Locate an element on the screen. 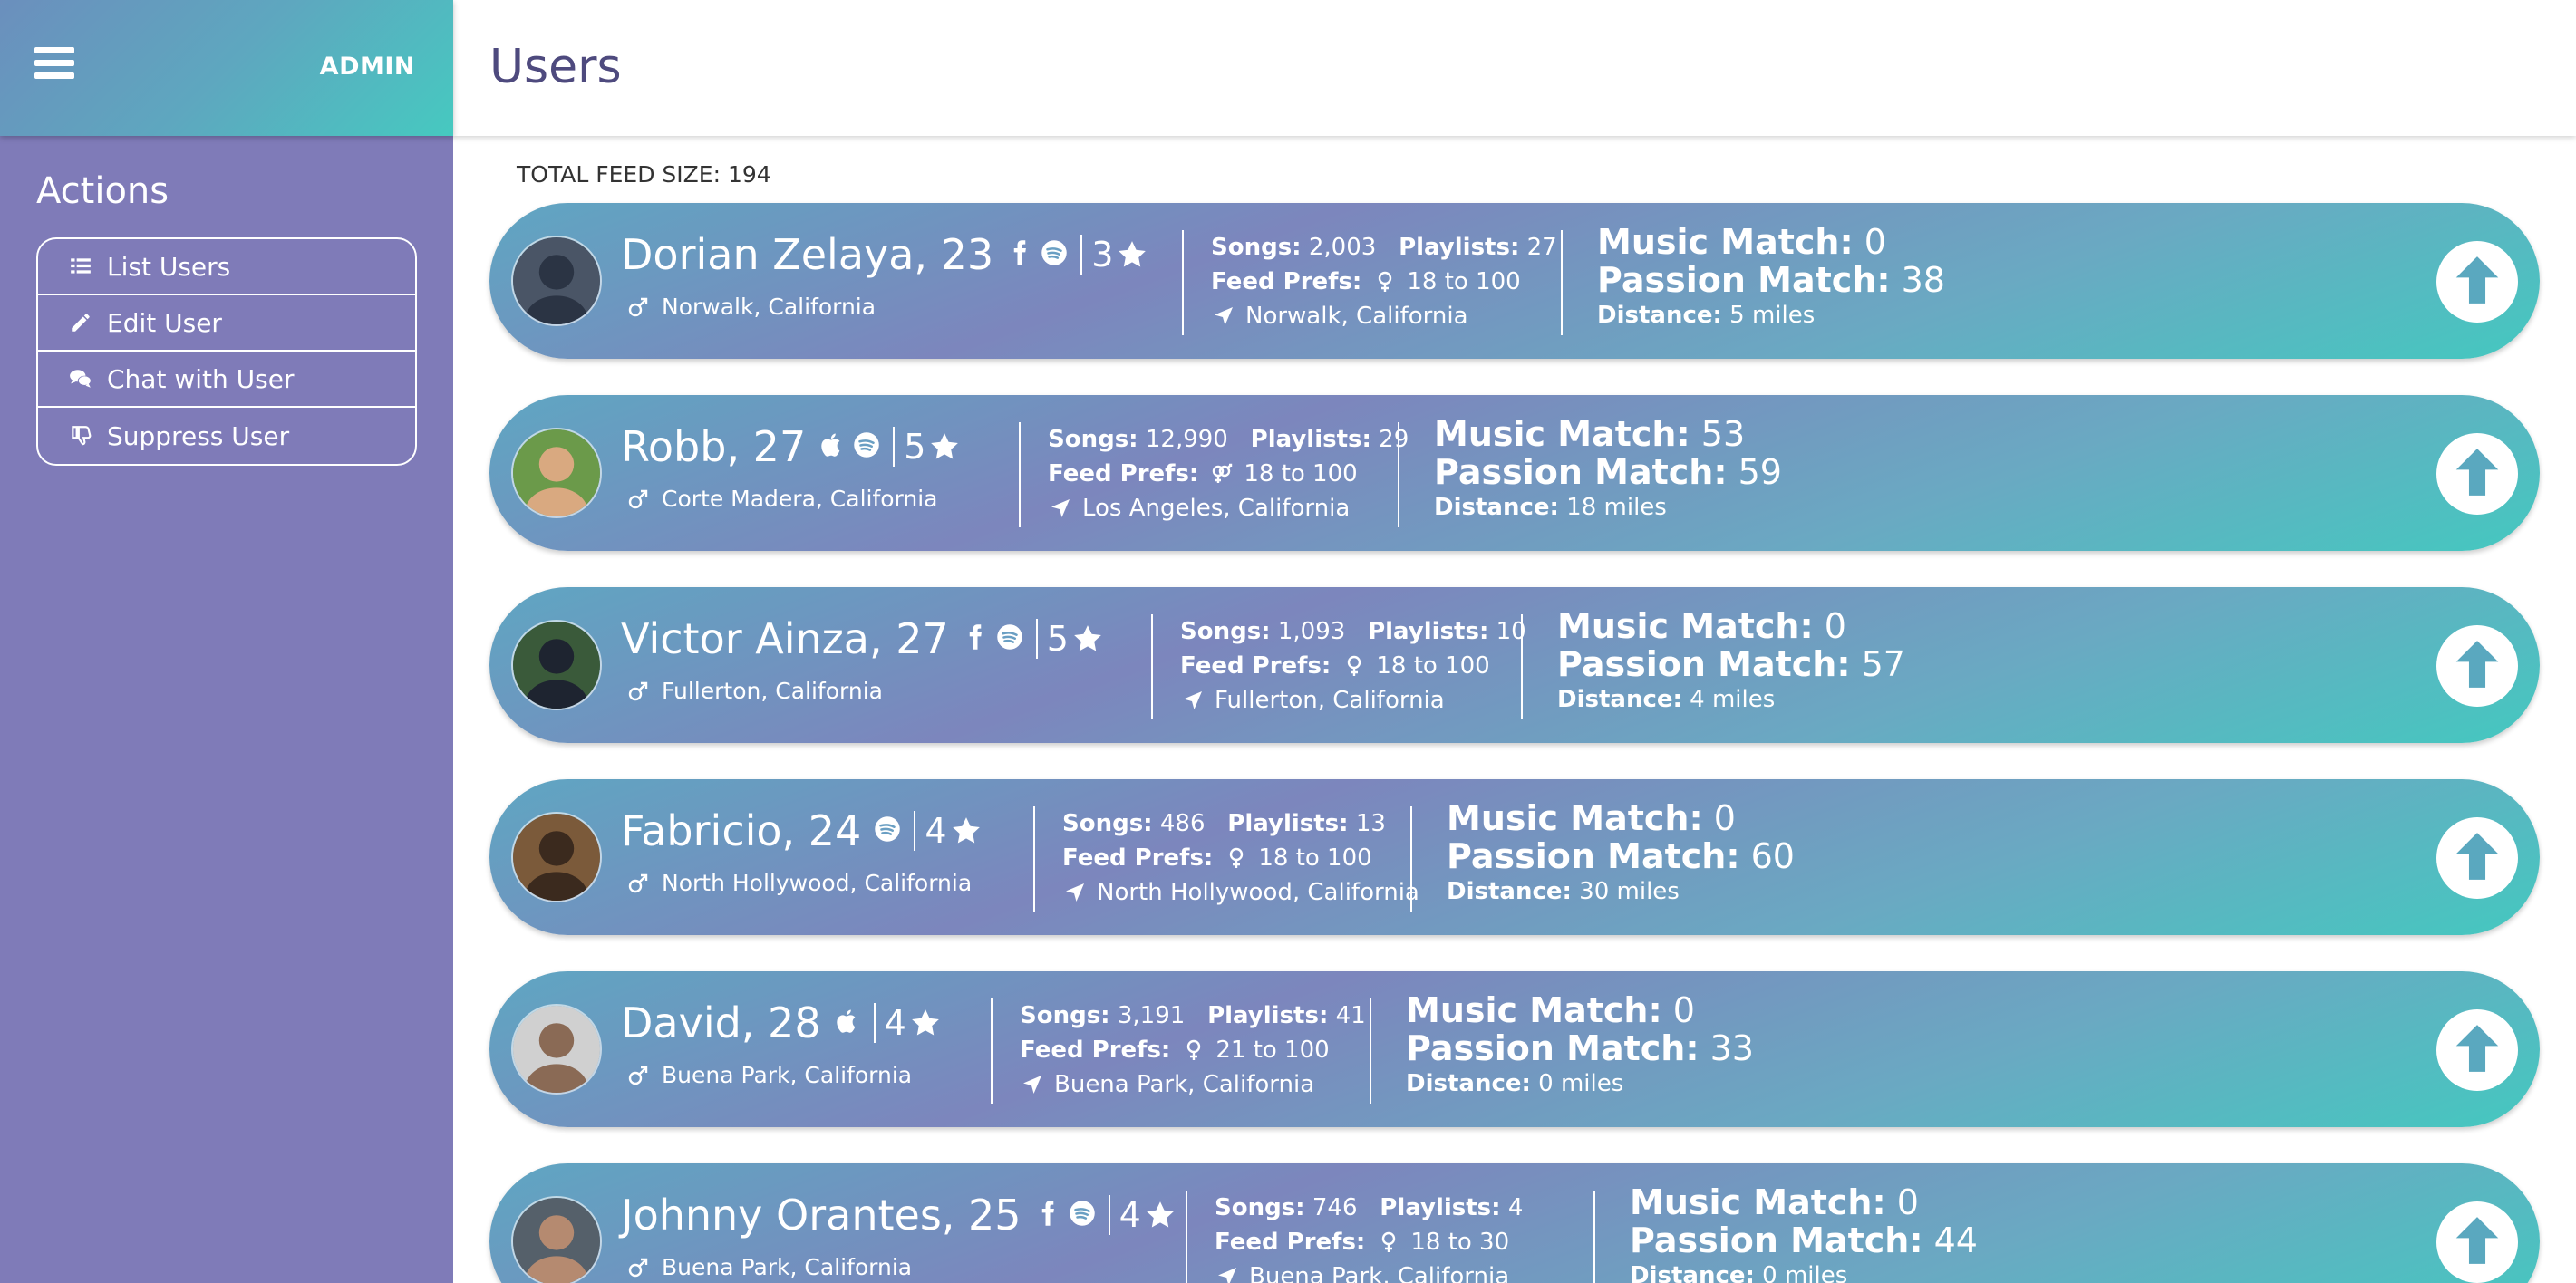 This screenshot has height=1283, width=2576. distance-value: 5 miles is located at coordinates (1772, 315).